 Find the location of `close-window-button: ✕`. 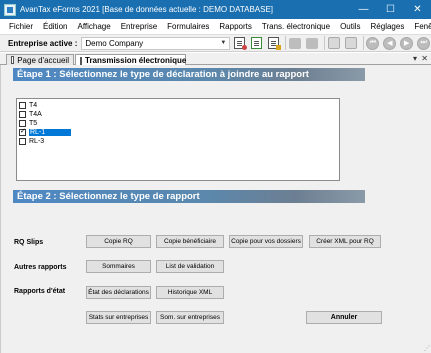

close-window-button: ✕ is located at coordinates (417, 9).